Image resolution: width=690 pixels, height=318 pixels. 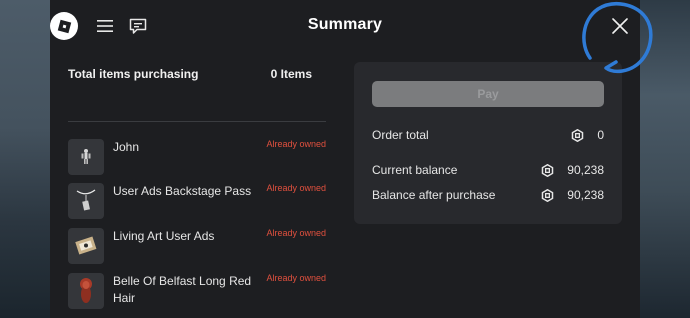 I want to click on total-items-label: Total items purchasing, so click(x=133, y=74).